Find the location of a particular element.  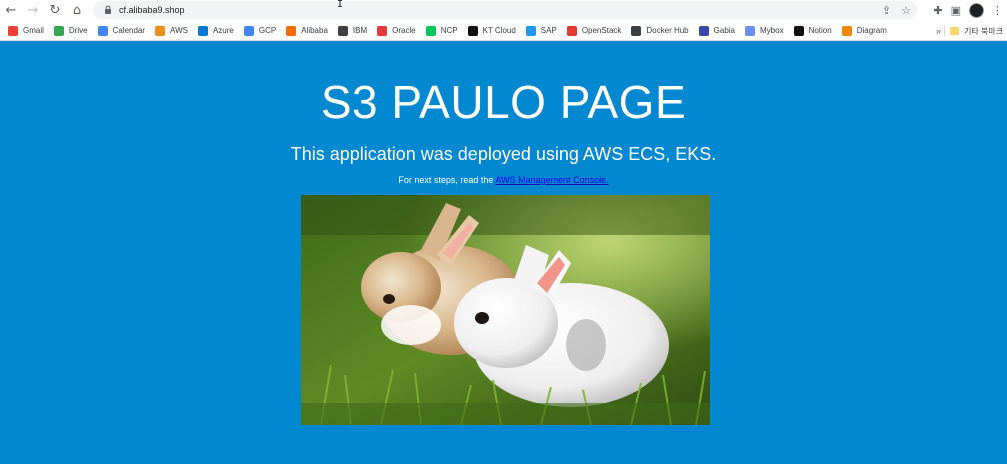

bookmark-item: Azure is located at coordinates (215, 31).